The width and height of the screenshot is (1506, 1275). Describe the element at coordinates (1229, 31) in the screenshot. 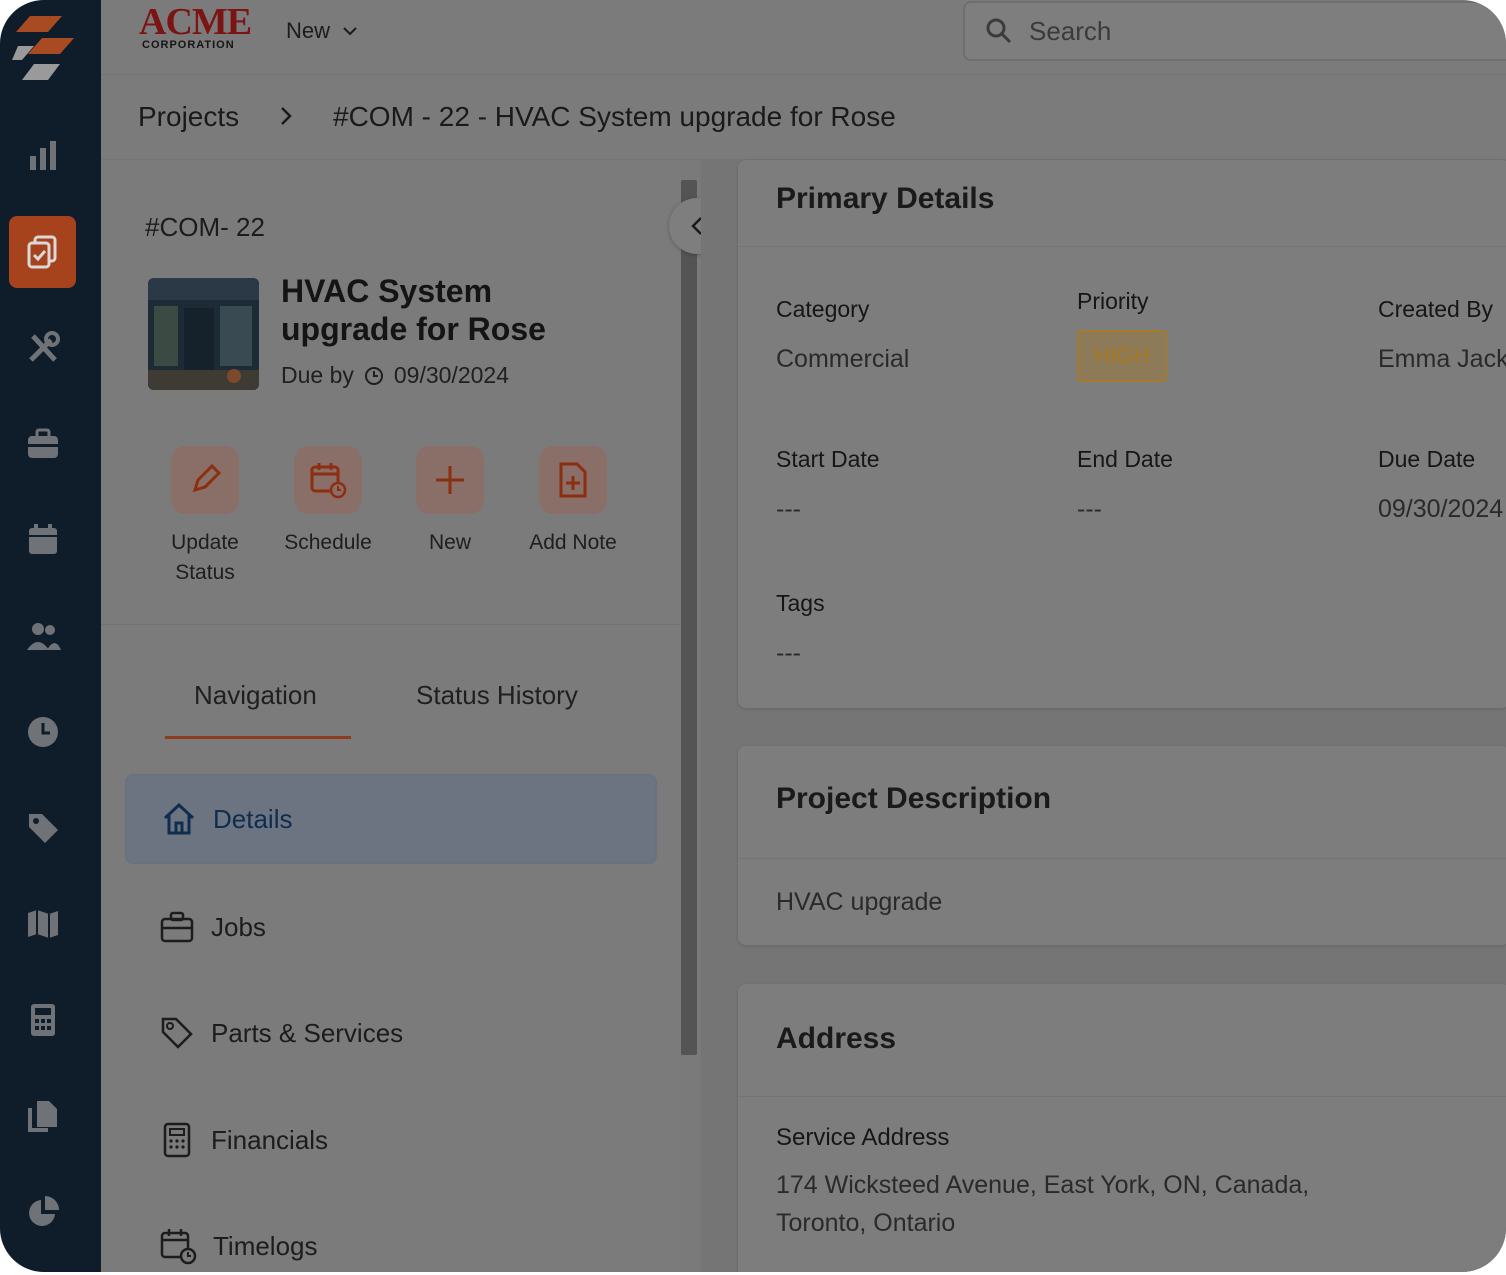

I see `search-input` at that location.